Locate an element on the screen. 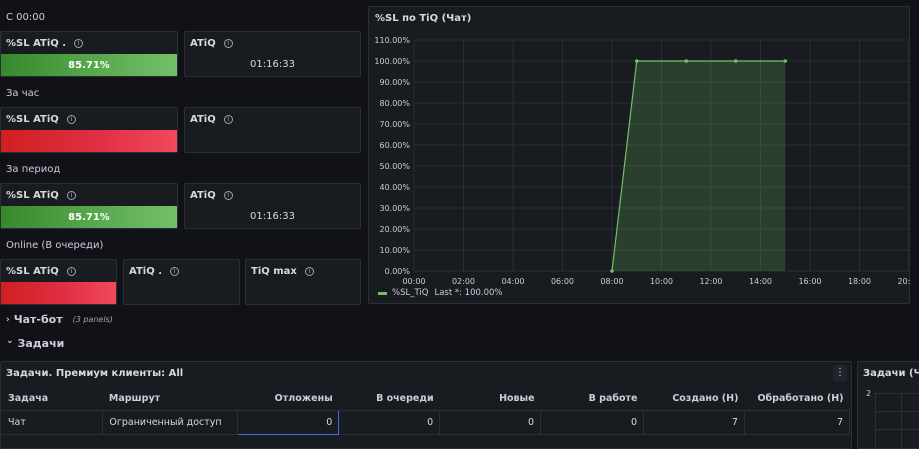  column-header-task: Задача is located at coordinates (52, 399).